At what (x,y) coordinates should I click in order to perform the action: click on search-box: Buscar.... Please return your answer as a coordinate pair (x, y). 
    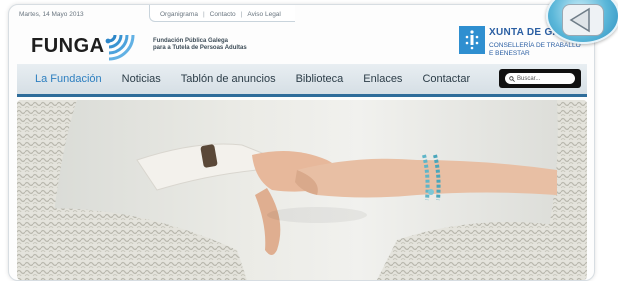
    Looking at the image, I should click on (540, 78).